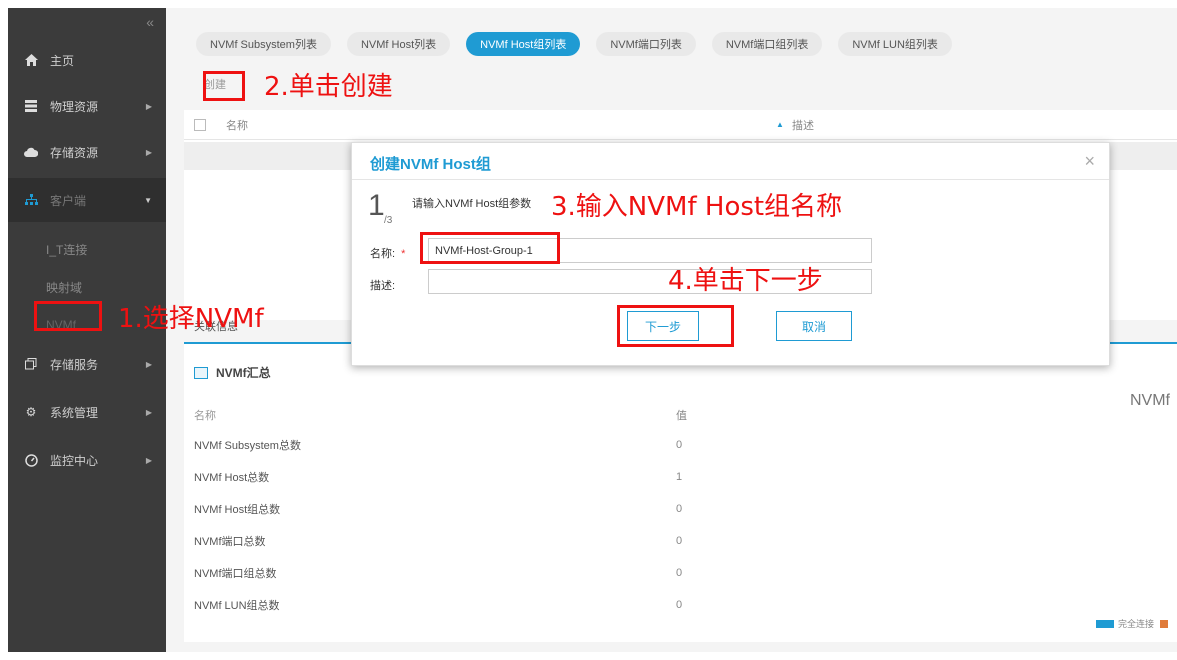  I want to click on tab-nvmf-host-group-list: NVMf Host组列表, so click(523, 44).